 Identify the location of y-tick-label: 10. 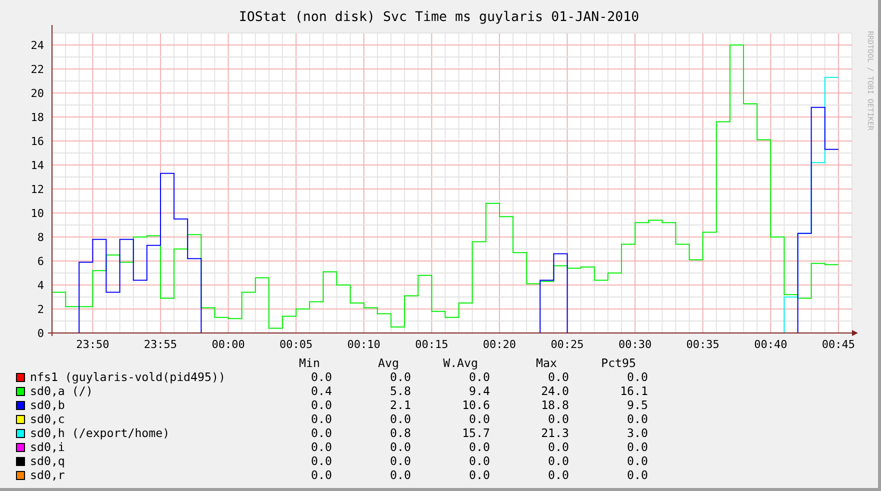
(37, 213).